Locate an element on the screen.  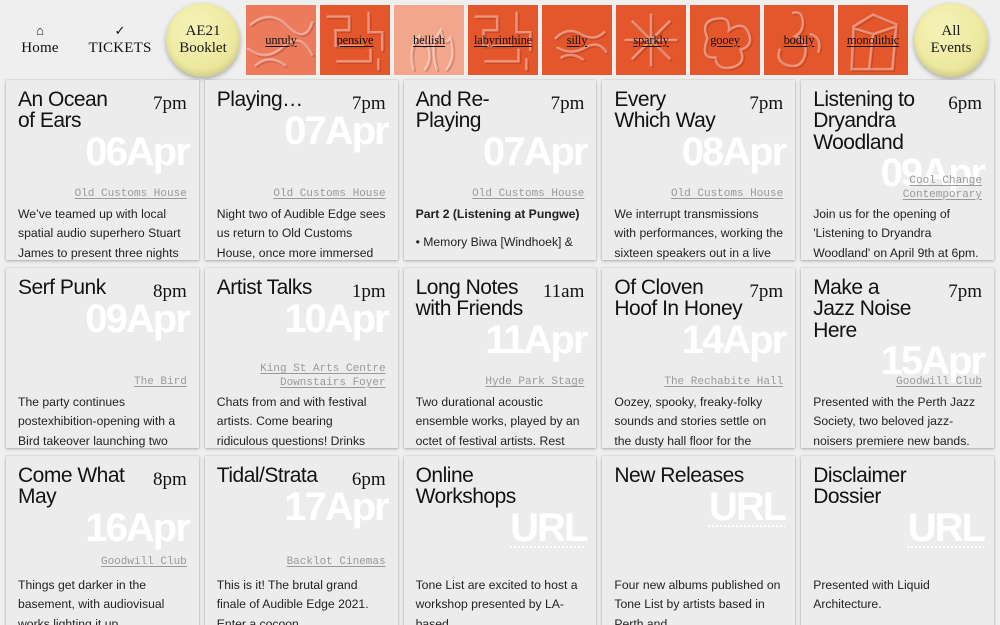
event-title: Come What May is located at coordinates (71, 486).